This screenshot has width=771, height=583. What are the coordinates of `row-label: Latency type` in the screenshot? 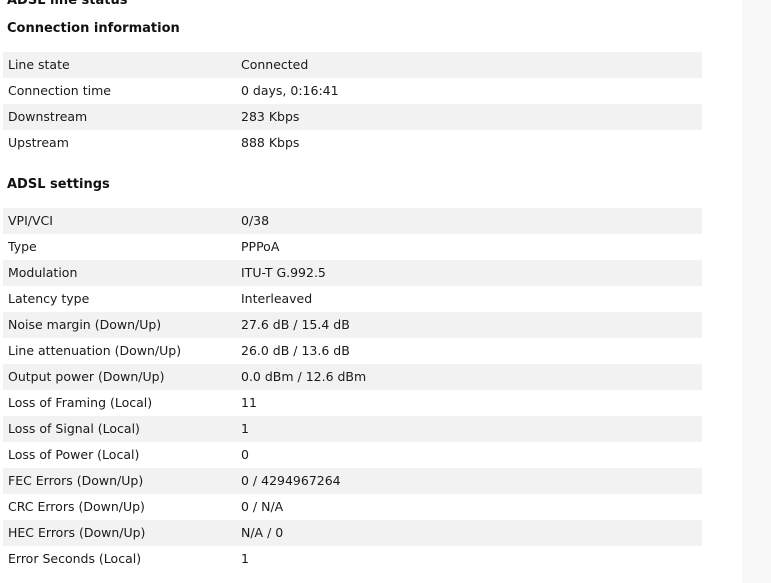 It's located at (122, 299).